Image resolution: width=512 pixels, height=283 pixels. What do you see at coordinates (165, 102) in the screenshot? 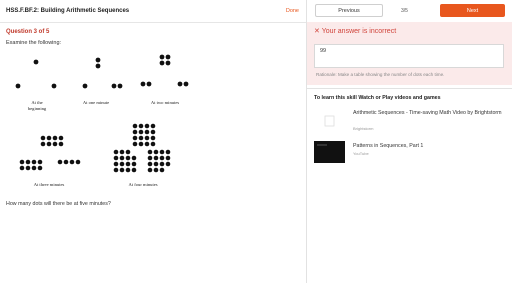
I see `caption-two-minutes: At two minutes` at bounding box center [165, 102].